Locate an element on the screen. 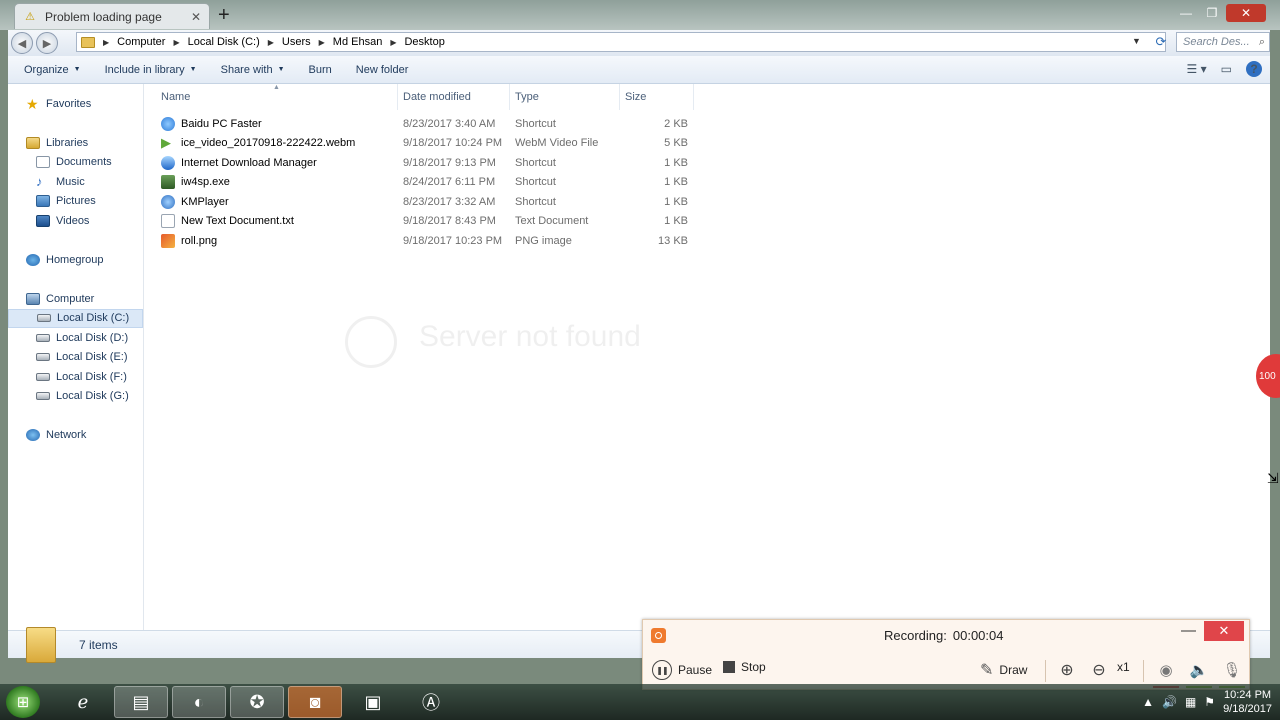  nav-drive-e: Local Disk (E:) is located at coordinates (75, 358).